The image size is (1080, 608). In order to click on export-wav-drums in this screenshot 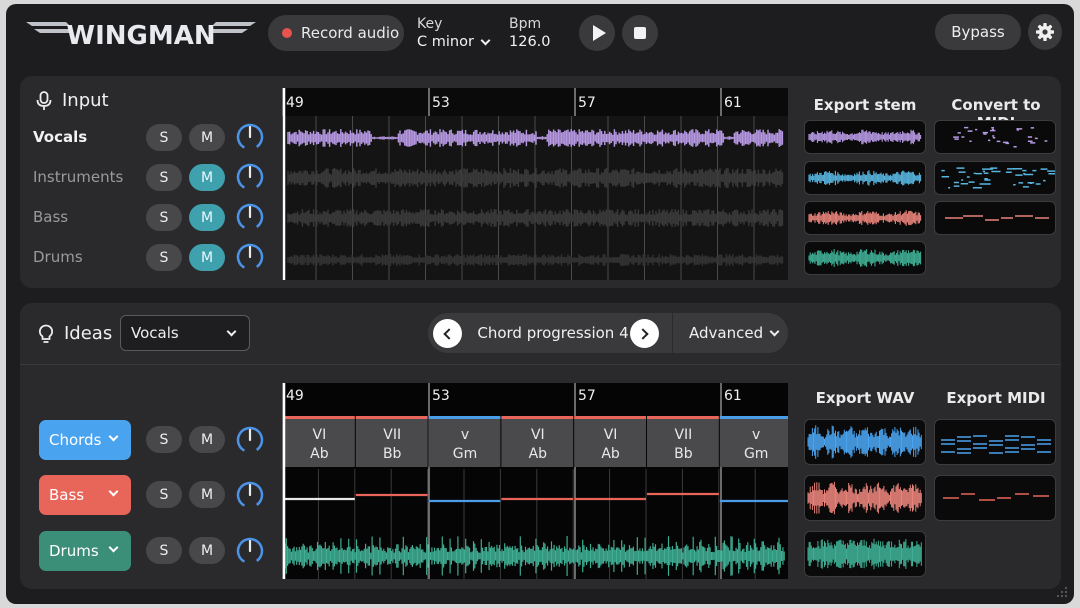, I will do `click(865, 554)`.